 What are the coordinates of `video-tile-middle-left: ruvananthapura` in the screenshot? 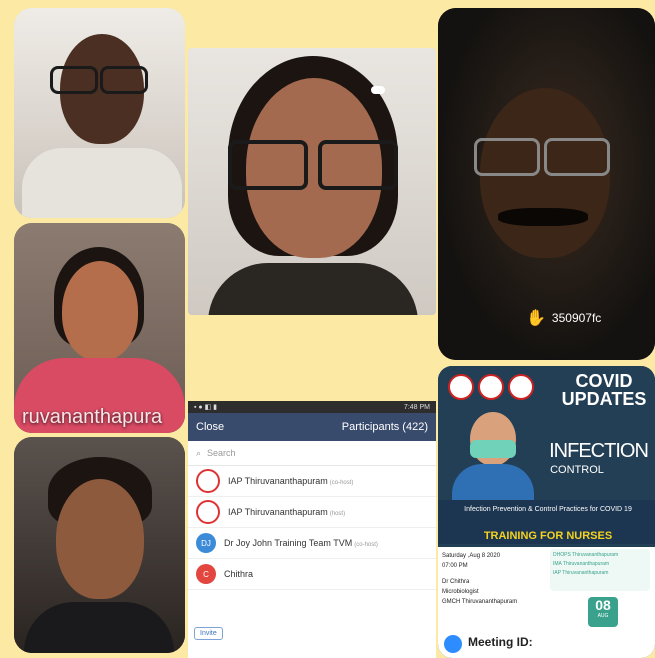 It's located at (99, 328).